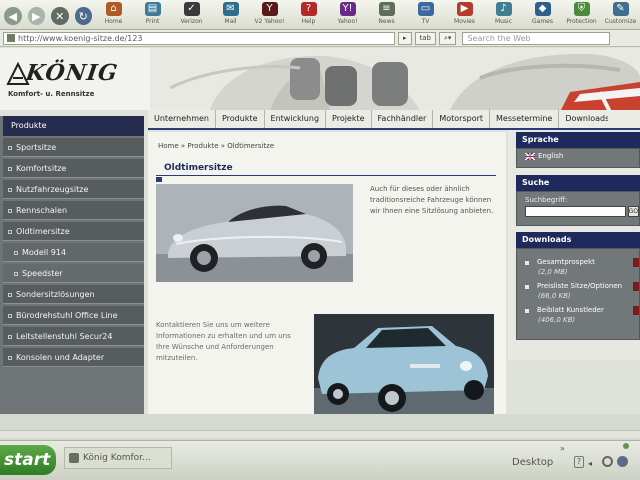 The image size is (640, 480). What do you see at coordinates (349, 119) in the screenshot?
I see `topnav-item-3: Projekte` at bounding box center [349, 119].